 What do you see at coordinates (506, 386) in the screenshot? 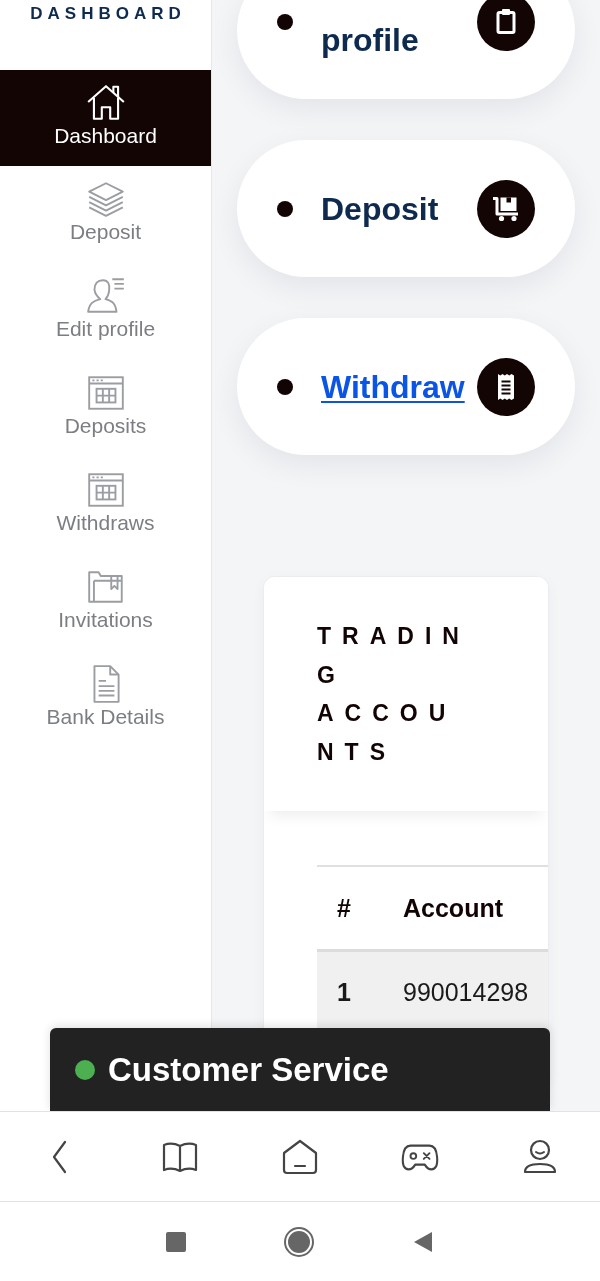
I see `receipt-icon` at bounding box center [506, 386].